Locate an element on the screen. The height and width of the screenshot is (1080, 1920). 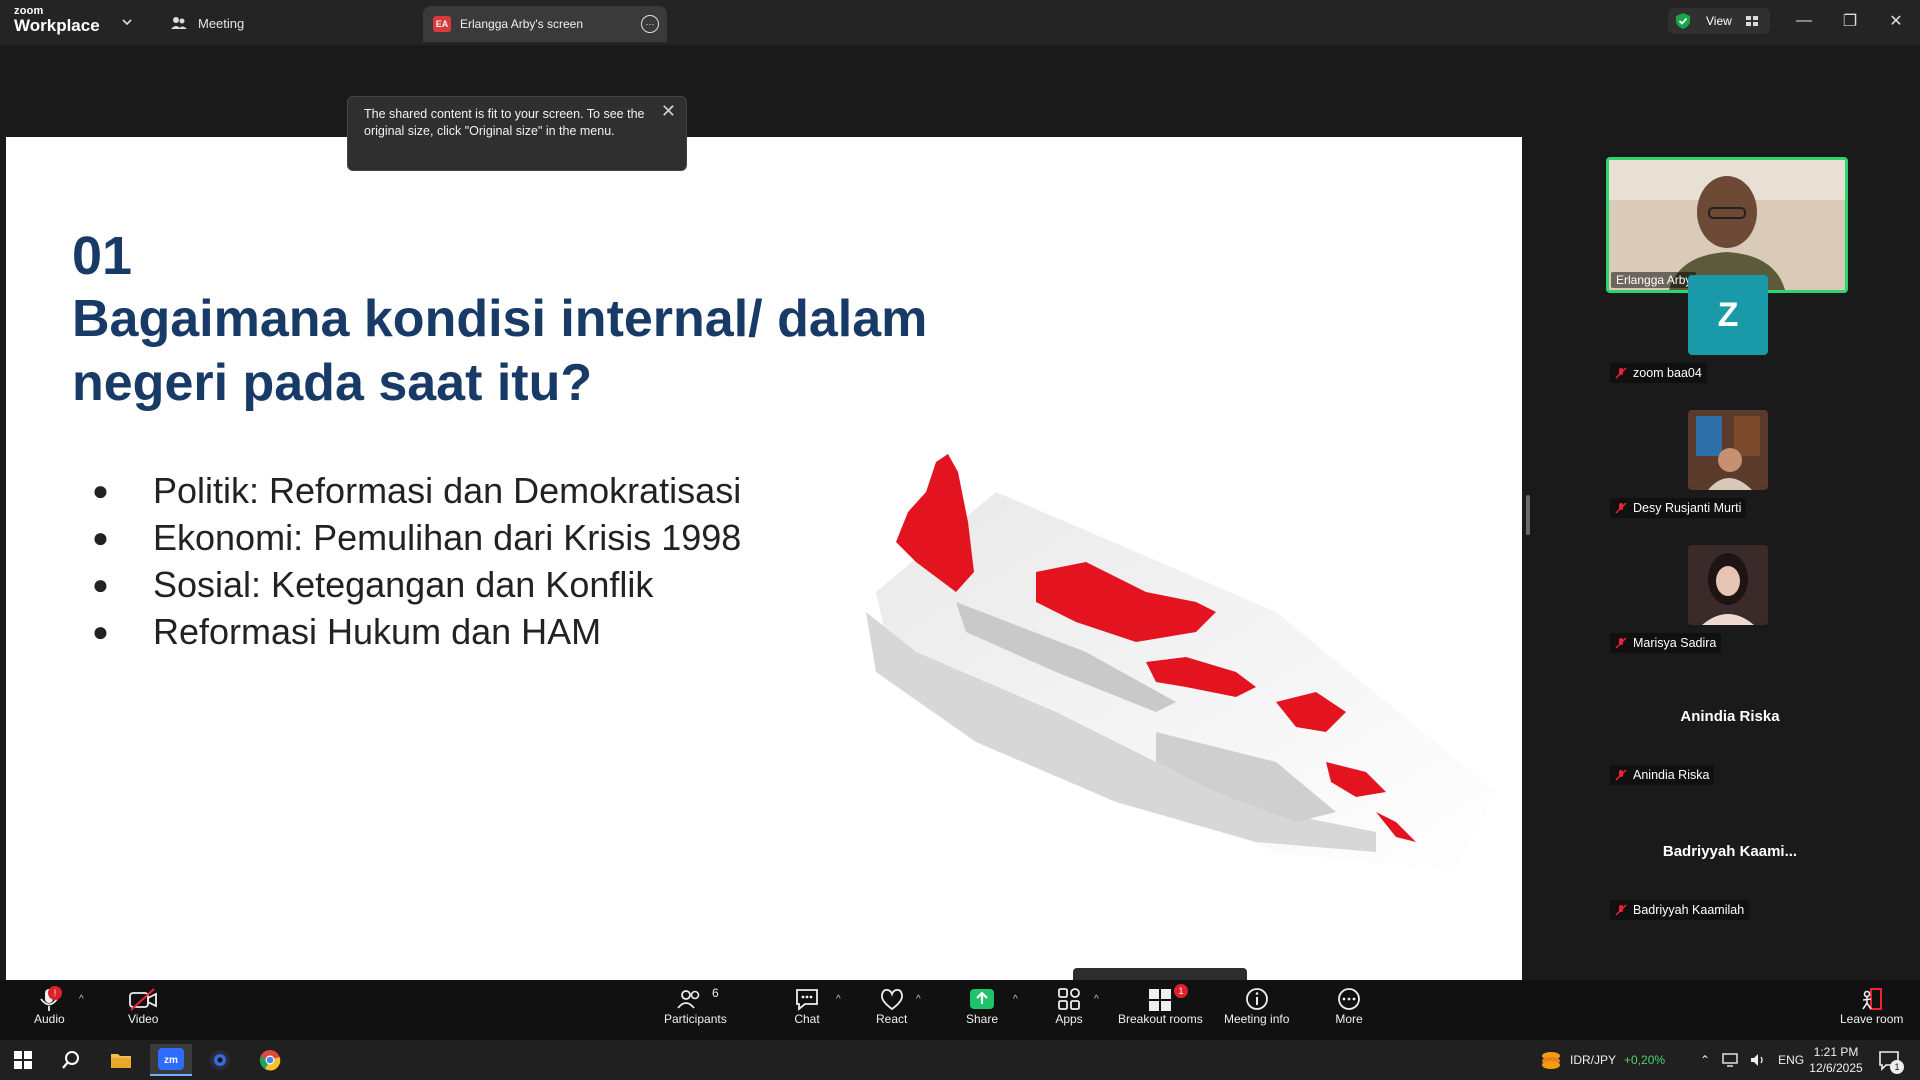
participants-button: Participants 6 is located at coordinates (695, 1006).